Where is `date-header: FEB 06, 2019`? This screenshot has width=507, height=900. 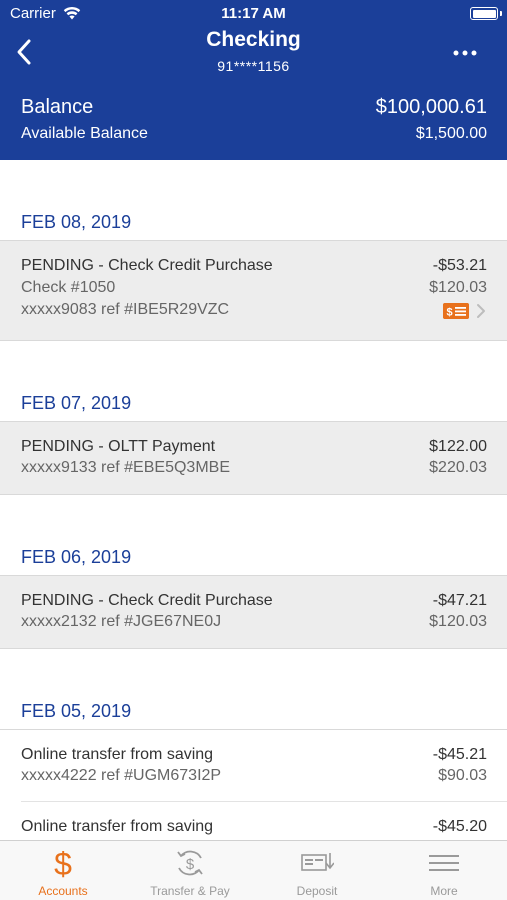 date-header: FEB 06, 2019 is located at coordinates (76, 557).